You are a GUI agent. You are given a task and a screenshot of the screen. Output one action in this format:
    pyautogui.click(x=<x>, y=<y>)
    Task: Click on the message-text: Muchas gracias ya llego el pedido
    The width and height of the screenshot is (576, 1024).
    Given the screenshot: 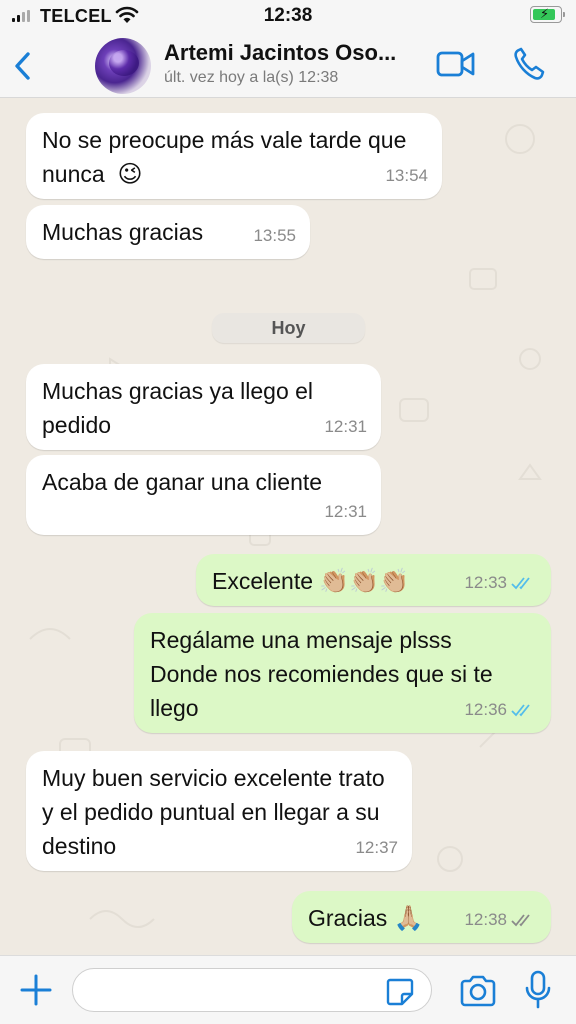 What is the action you would take?
    pyautogui.click(x=178, y=408)
    